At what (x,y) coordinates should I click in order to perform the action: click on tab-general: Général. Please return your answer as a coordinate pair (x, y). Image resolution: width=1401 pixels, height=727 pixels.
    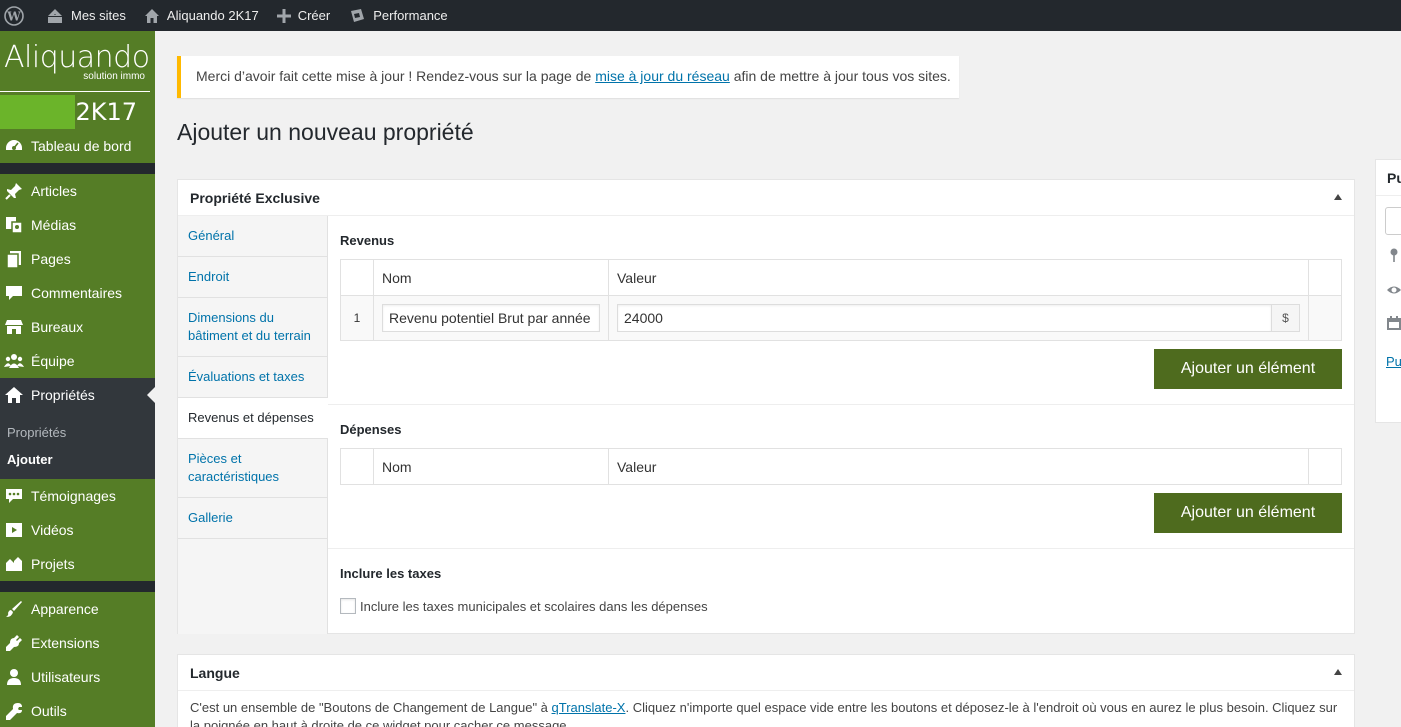
    Looking at the image, I should click on (252, 236).